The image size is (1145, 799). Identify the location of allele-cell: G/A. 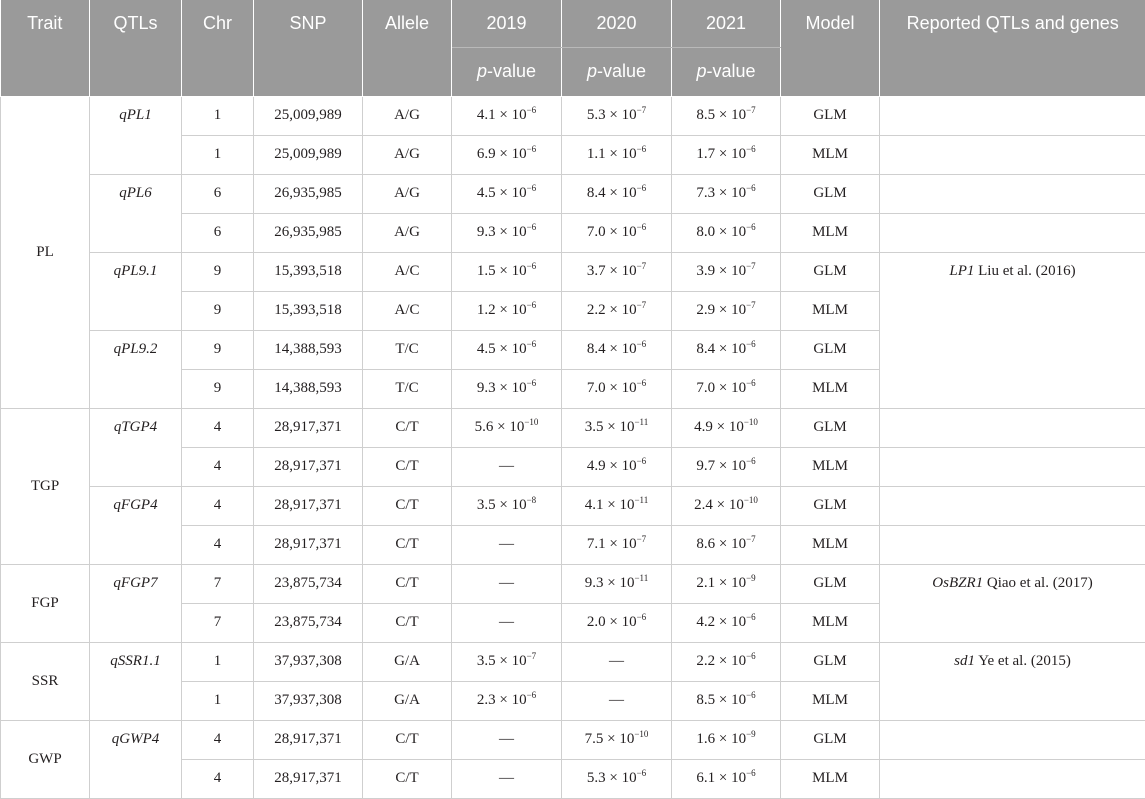
(407, 700).